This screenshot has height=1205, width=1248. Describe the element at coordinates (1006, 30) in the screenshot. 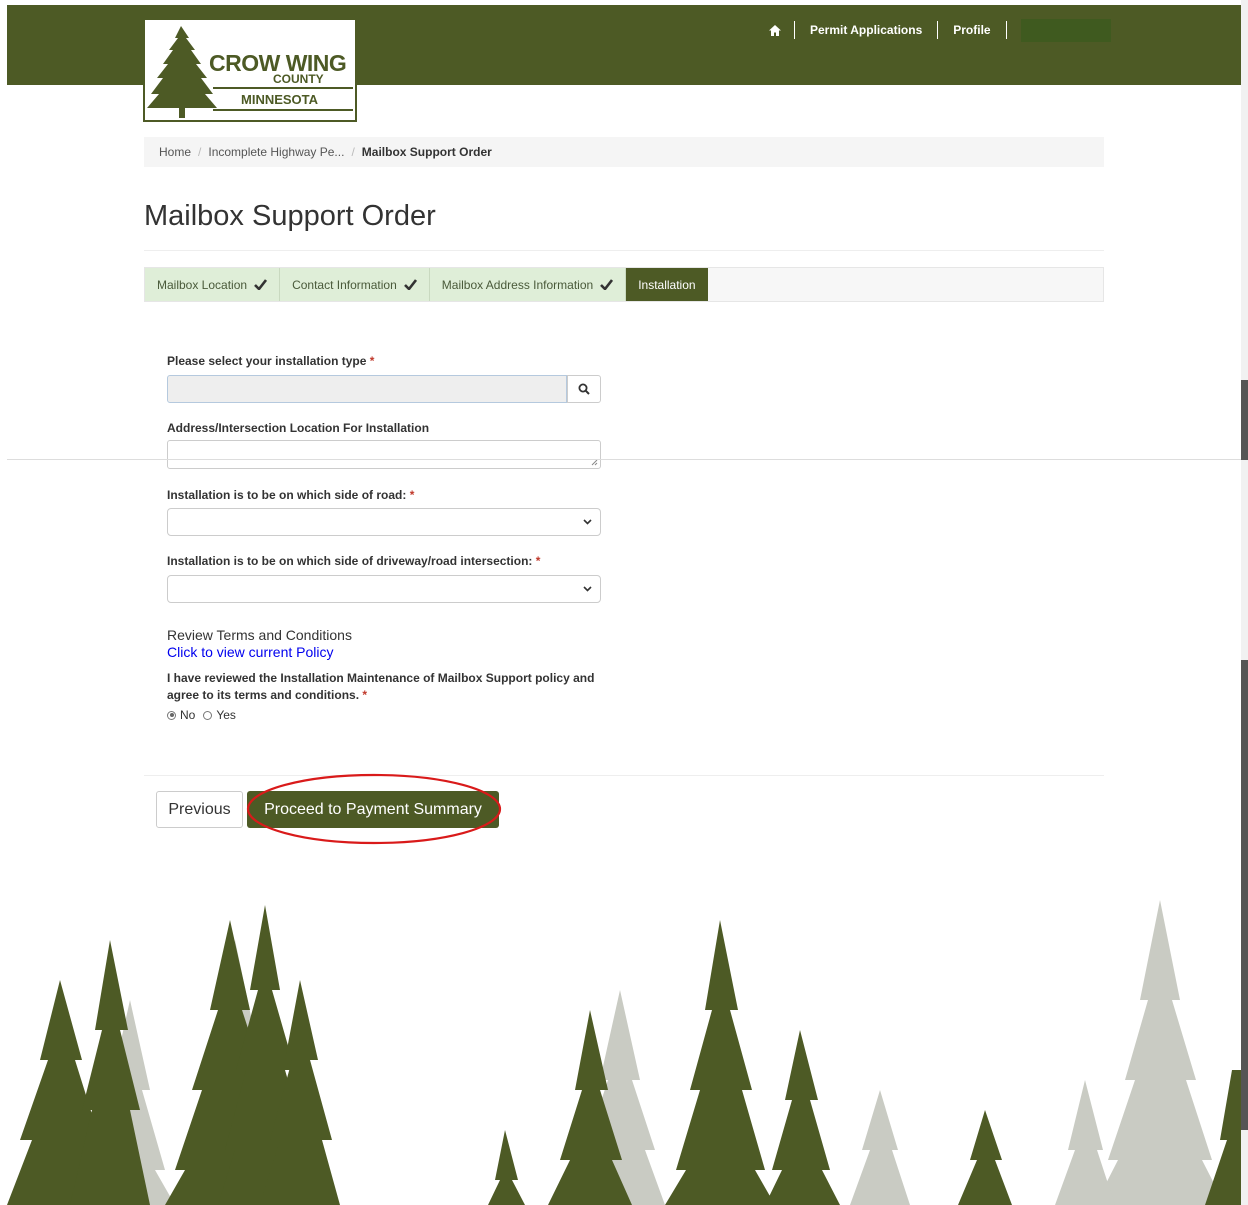

I see `nav-separator` at that location.